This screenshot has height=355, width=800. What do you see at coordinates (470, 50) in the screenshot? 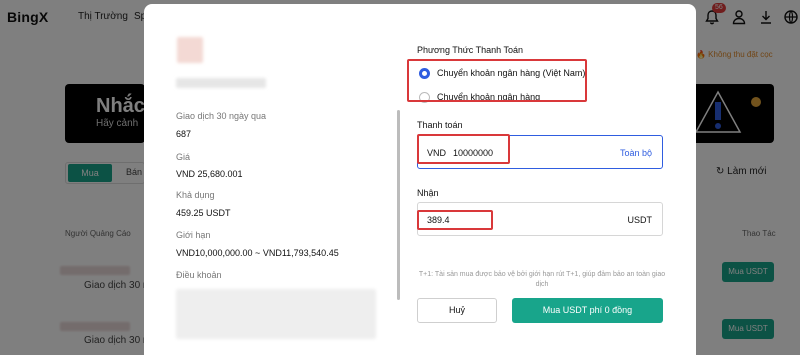
I see `payment-method-title: Phương Thức Thanh Toán` at bounding box center [470, 50].